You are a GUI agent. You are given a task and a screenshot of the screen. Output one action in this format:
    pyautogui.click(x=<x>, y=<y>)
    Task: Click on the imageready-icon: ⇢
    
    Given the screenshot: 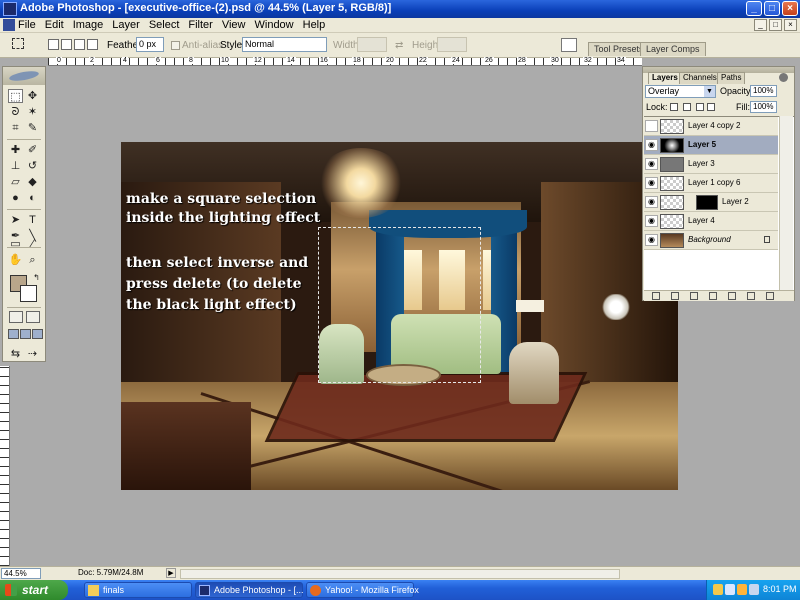 What is the action you would take?
    pyautogui.click(x=32, y=354)
    